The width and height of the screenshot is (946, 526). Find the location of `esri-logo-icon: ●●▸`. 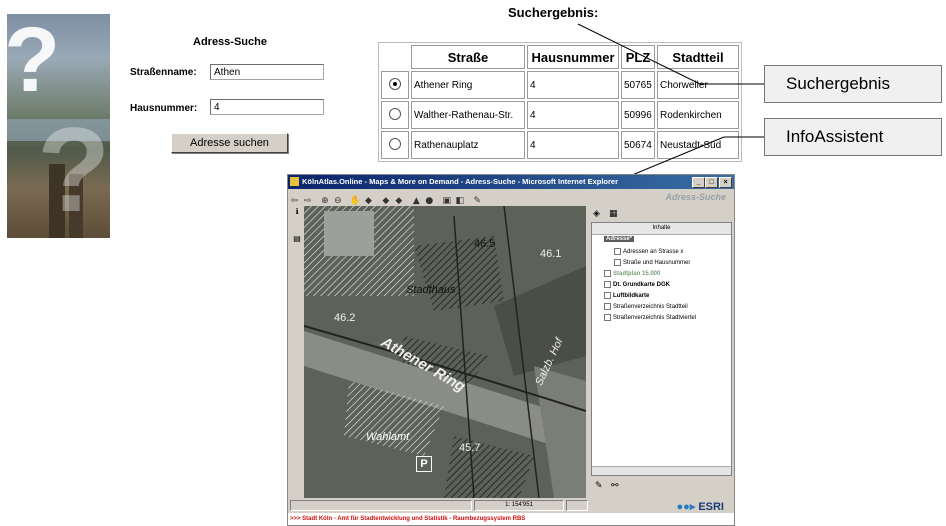

esri-logo-icon: ●●▸ is located at coordinates (686, 507).